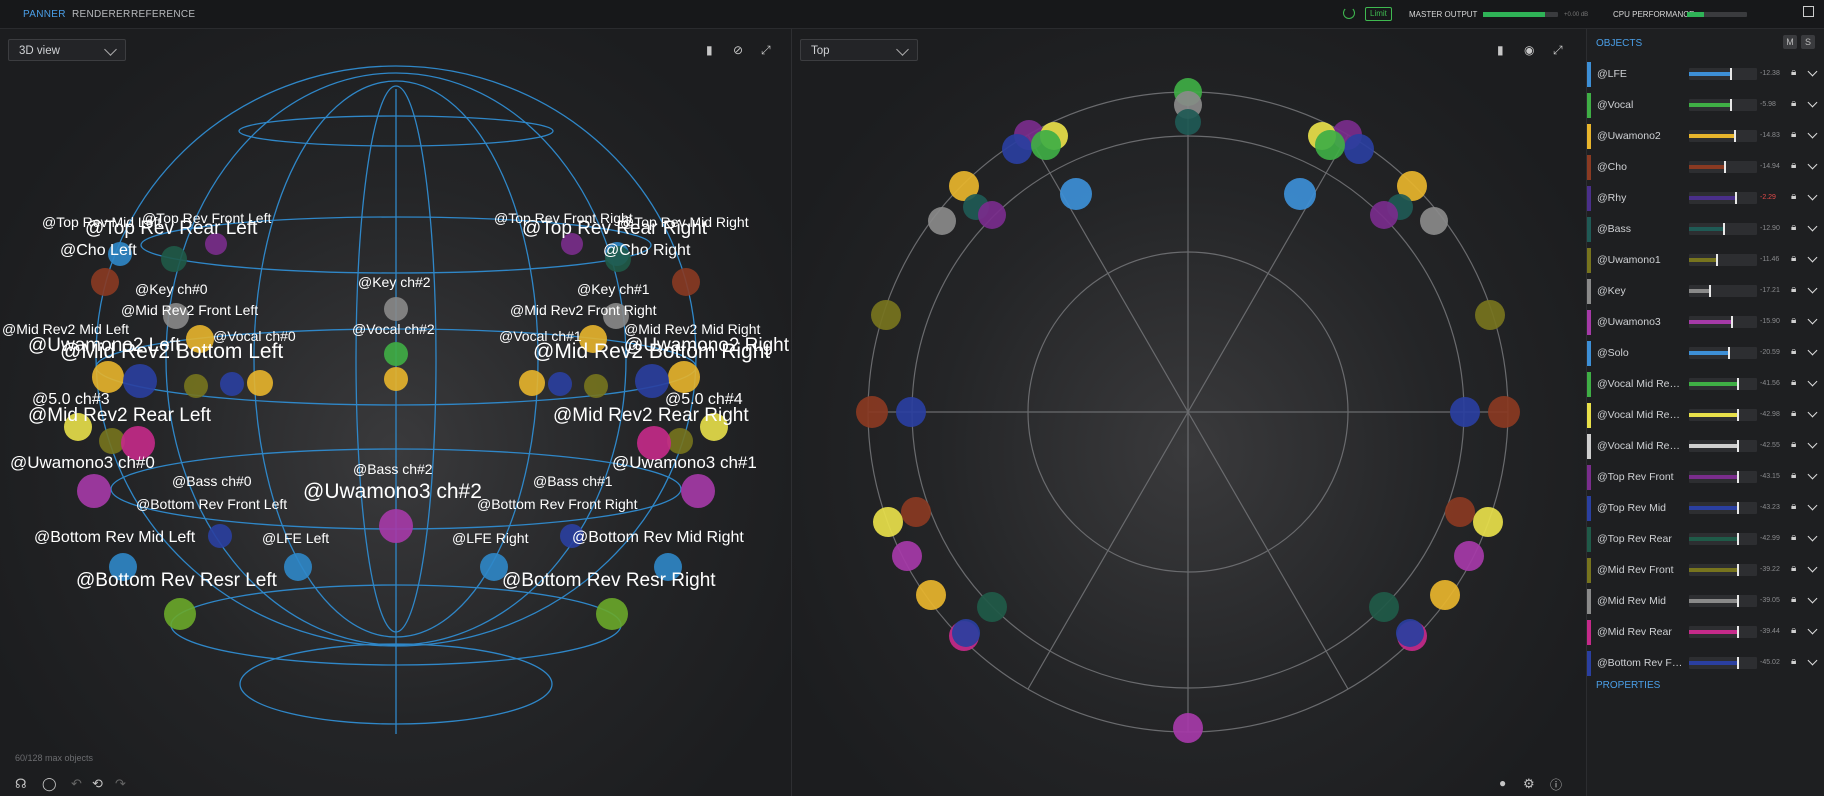 Image resolution: width=1824 pixels, height=796 pixels. What do you see at coordinates (1640, 353) in the screenshot?
I see `object-name: @Solo` at bounding box center [1640, 353].